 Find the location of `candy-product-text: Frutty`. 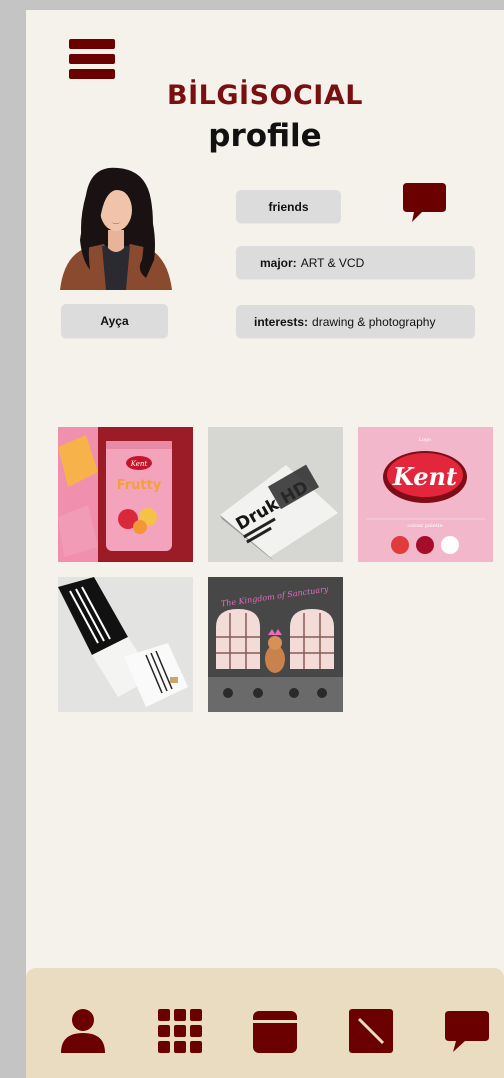

candy-product-text: Frutty is located at coordinates (139, 485).